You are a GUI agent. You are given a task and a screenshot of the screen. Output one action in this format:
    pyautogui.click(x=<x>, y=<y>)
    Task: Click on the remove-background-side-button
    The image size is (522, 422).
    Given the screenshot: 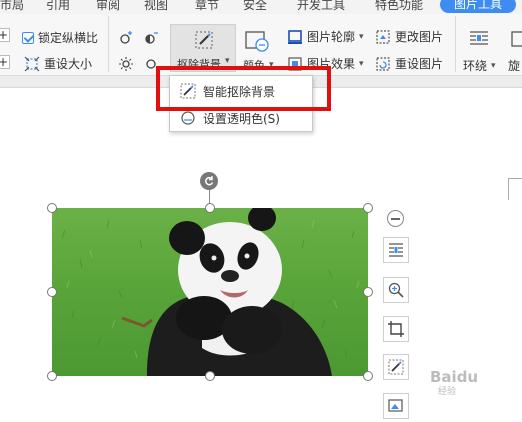 What is the action you would take?
    pyautogui.click(x=396, y=367)
    